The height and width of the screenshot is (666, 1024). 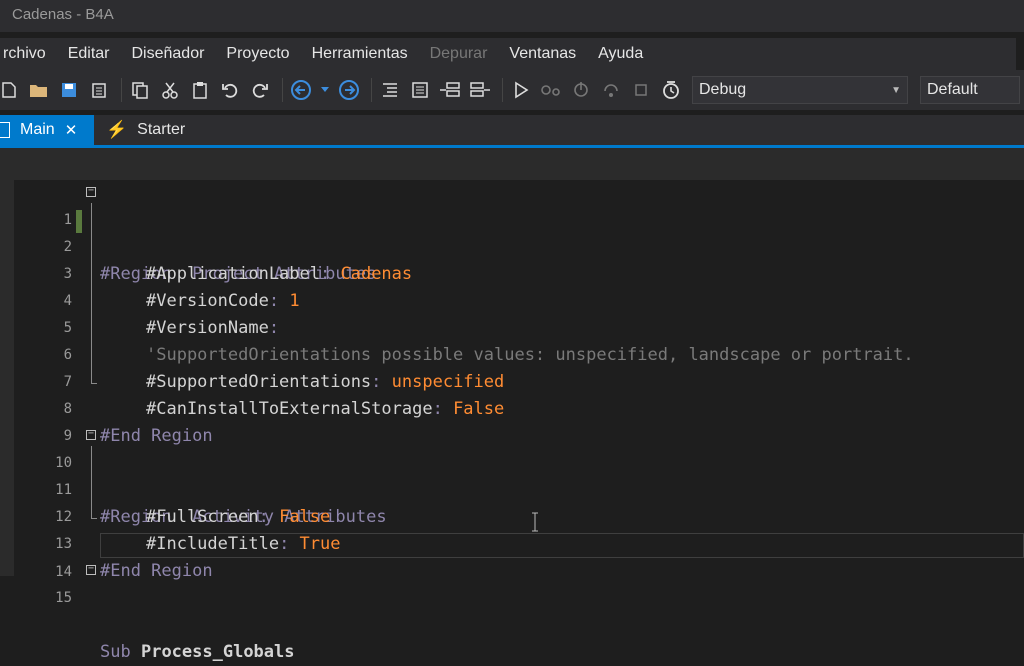 I want to click on code-line: 9, so click(x=512, y=420).